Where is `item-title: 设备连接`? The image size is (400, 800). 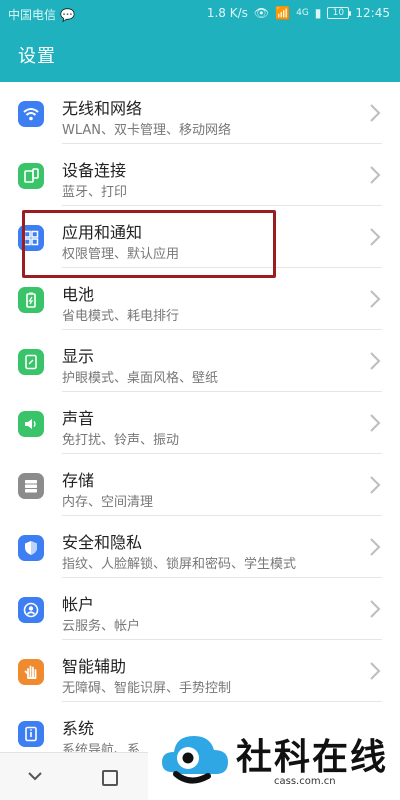 item-title: 设备连接 is located at coordinates (94, 170).